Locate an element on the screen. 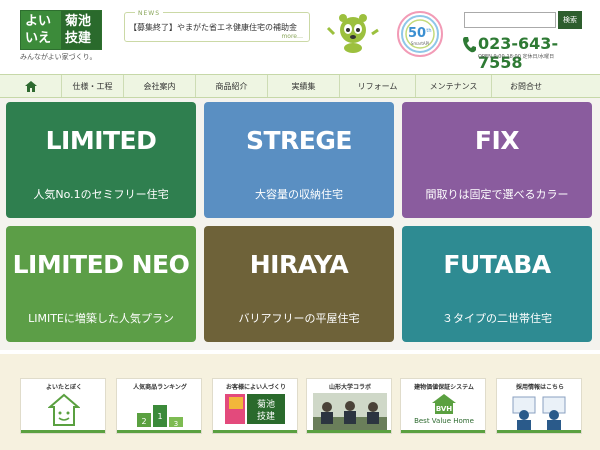 The height and width of the screenshot is (450, 600). main-nav: 仕様・工程 会社案内 商品紹介 実績集 リフォーム メンテナンス お問合せ is located at coordinates (300, 86).